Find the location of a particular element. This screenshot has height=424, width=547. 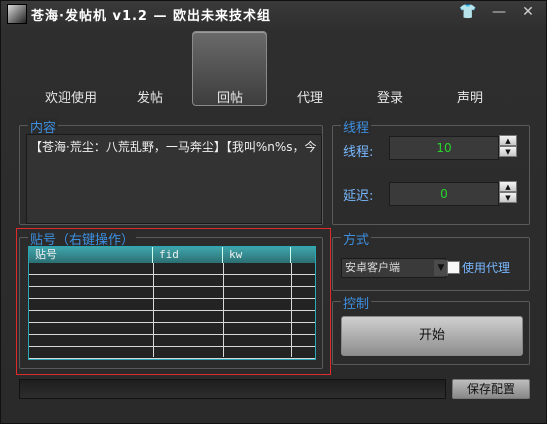

chevron-down-icon: ▼ is located at coordinates (441, 268).